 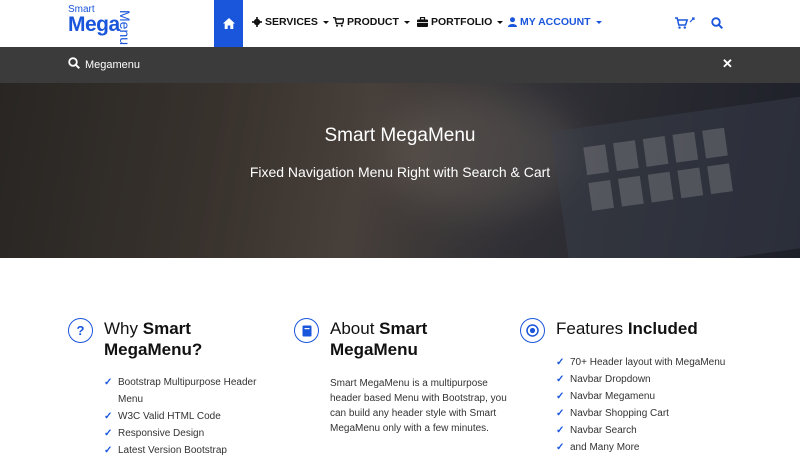 What do you see at coordinates (385, 65) in the screenshot?
I see `search-input` at bounding box center [385, 65].